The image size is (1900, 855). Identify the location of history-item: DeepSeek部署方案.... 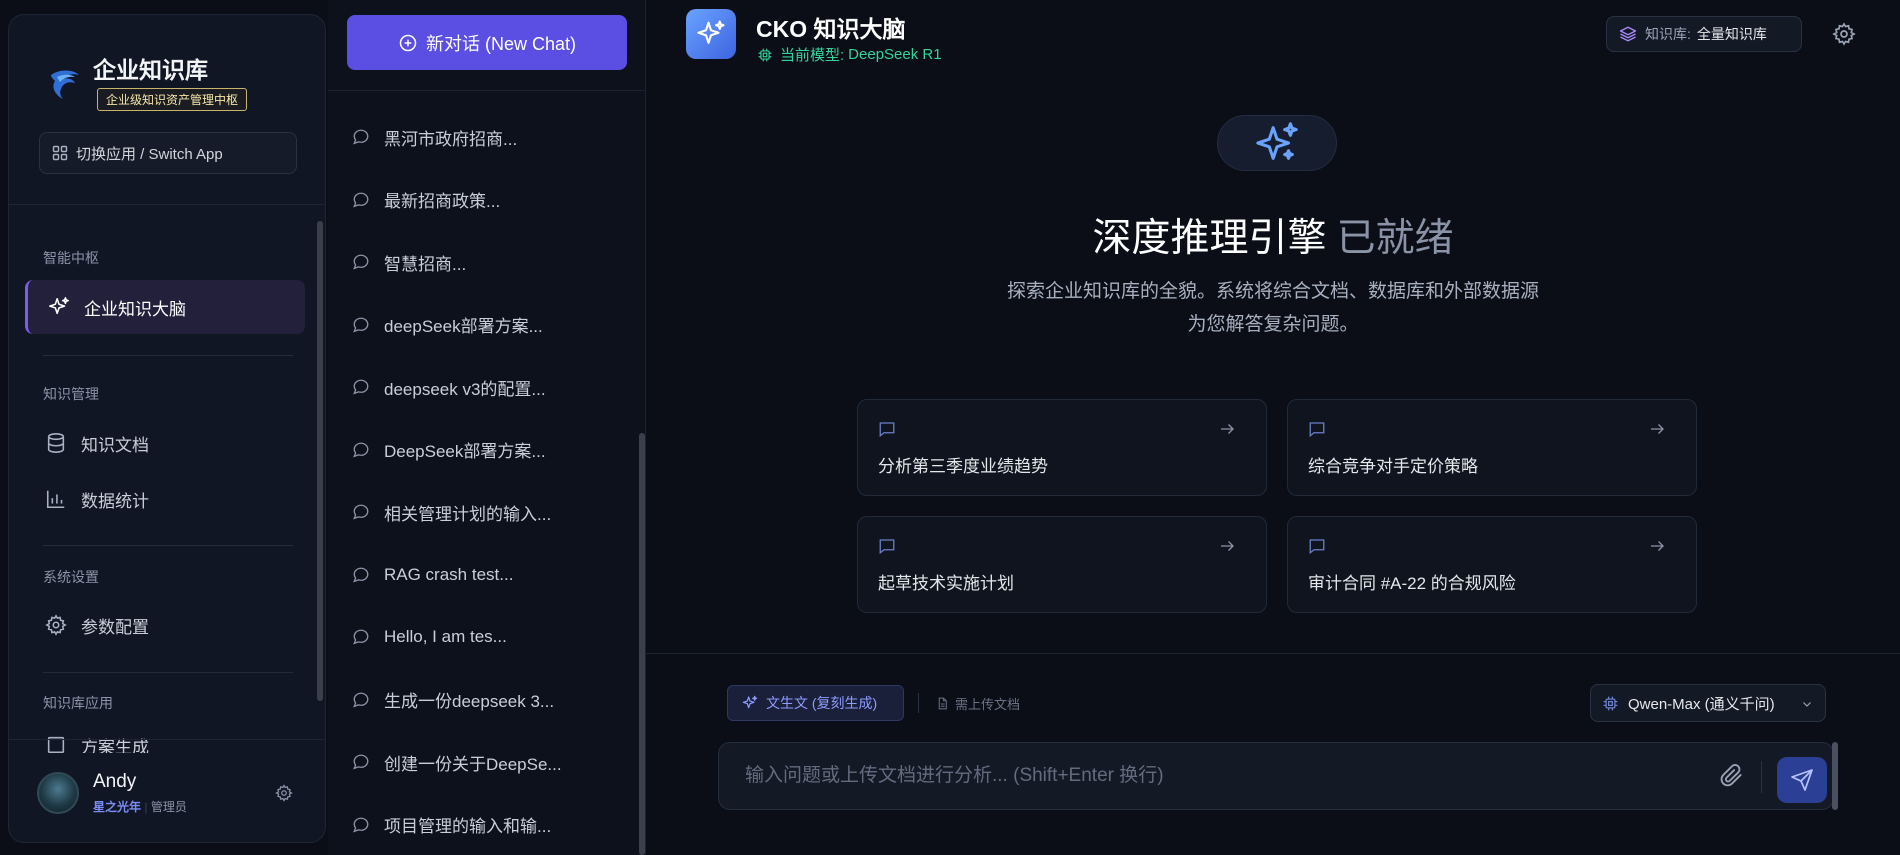
(487, 450).